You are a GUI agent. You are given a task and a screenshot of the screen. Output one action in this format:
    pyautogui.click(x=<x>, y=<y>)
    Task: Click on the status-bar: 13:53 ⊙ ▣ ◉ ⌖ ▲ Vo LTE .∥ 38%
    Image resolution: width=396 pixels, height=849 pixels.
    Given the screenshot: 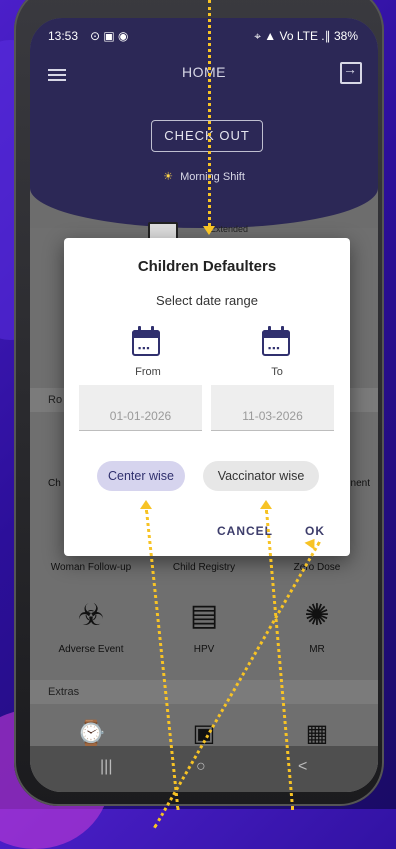 What is the action you would take?
    pyautogui.click(x=204, y=35)
    